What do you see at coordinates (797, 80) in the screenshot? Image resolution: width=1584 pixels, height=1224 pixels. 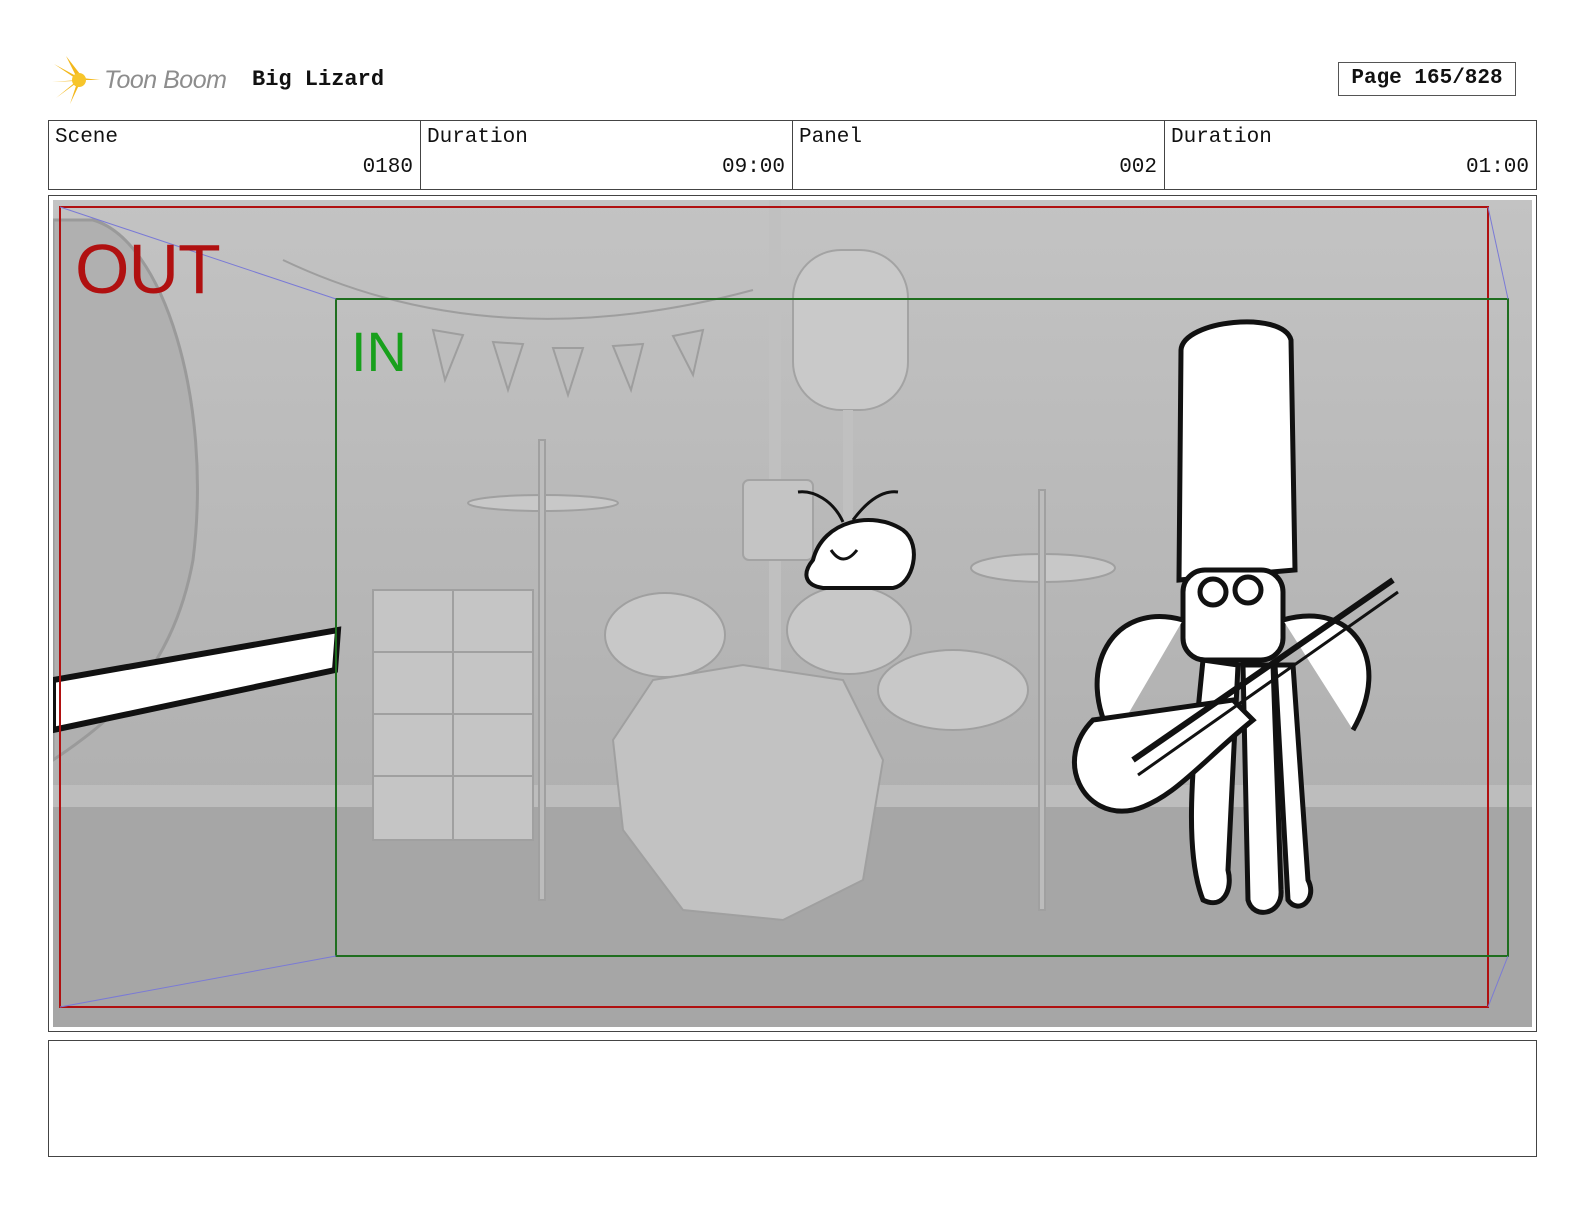 I see `page-header: Toon Boom Big Lizard Page 165/828` at bounding box center [797, 80].